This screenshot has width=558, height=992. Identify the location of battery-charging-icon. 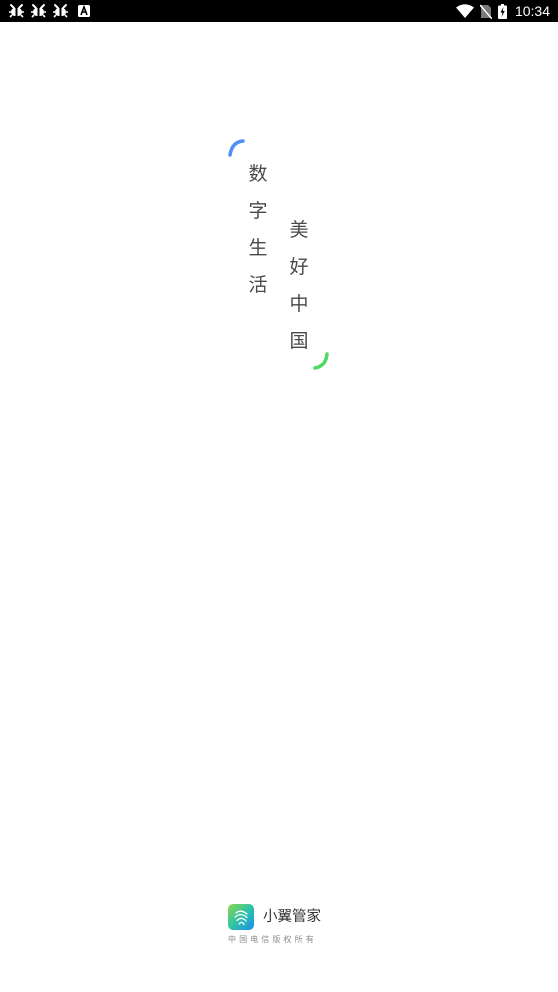
(502, 11).